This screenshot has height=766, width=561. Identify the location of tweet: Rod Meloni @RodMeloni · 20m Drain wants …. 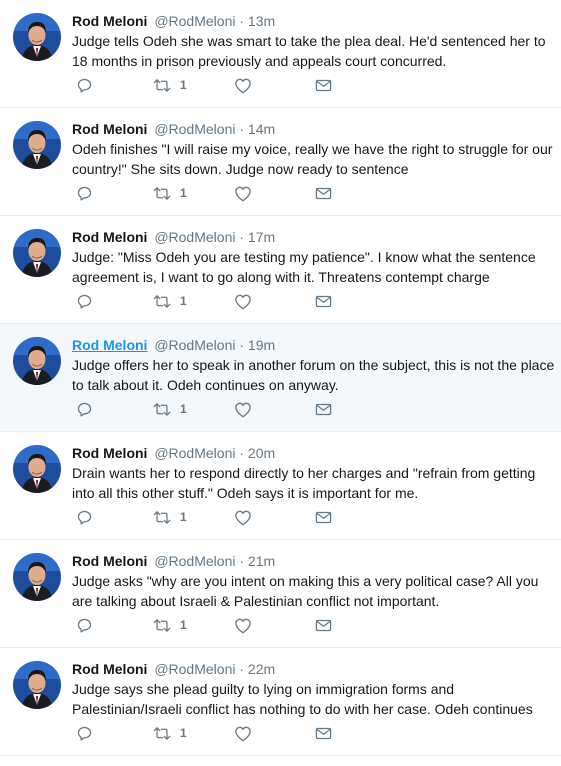
(280, 486).